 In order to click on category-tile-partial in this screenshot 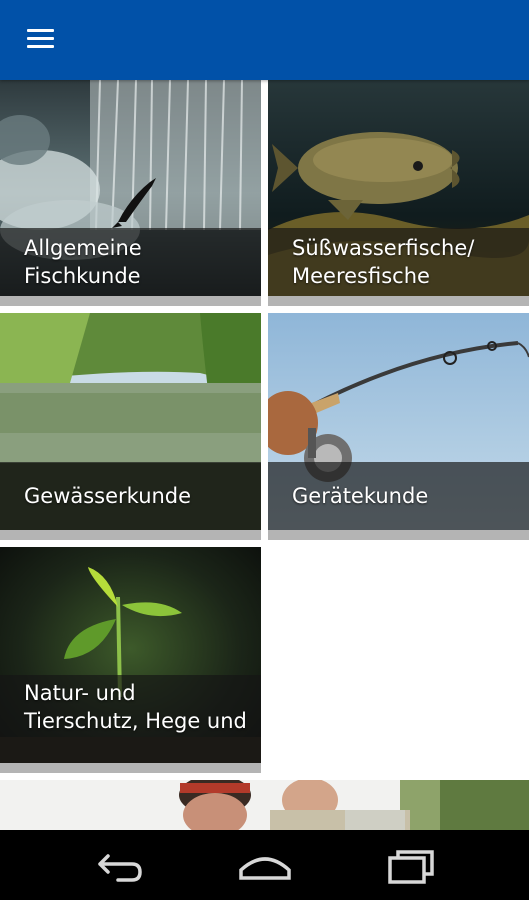, I will do `click(264, 805)`.